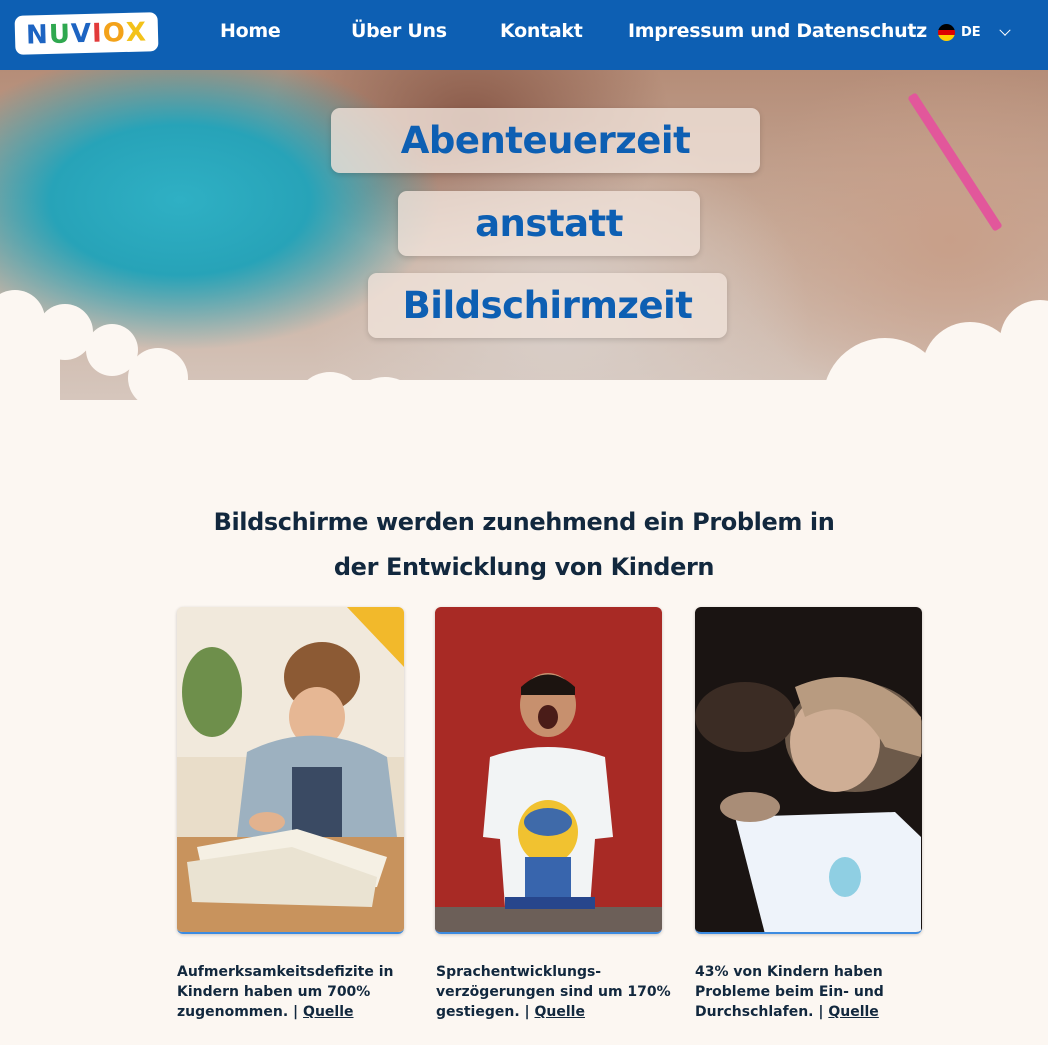  What do you see at coordinates (541, 31) in the screenshot?
I see `nav-kontakt: Kontakt` at bounding box center [541, 31].